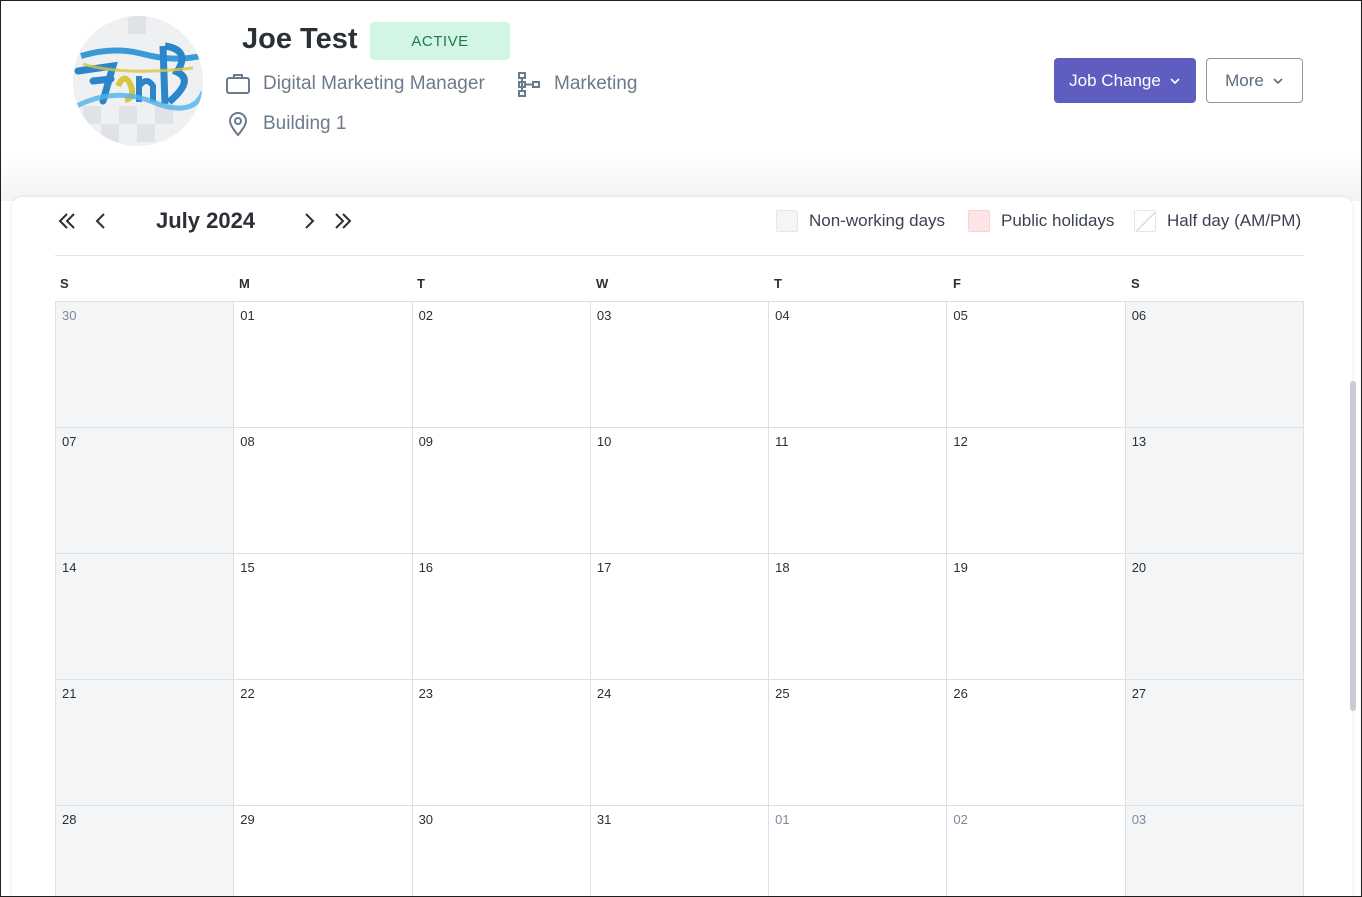 The image size is (1362, 897). I want to click on employee-name: Joe Test, so click(300, 39).